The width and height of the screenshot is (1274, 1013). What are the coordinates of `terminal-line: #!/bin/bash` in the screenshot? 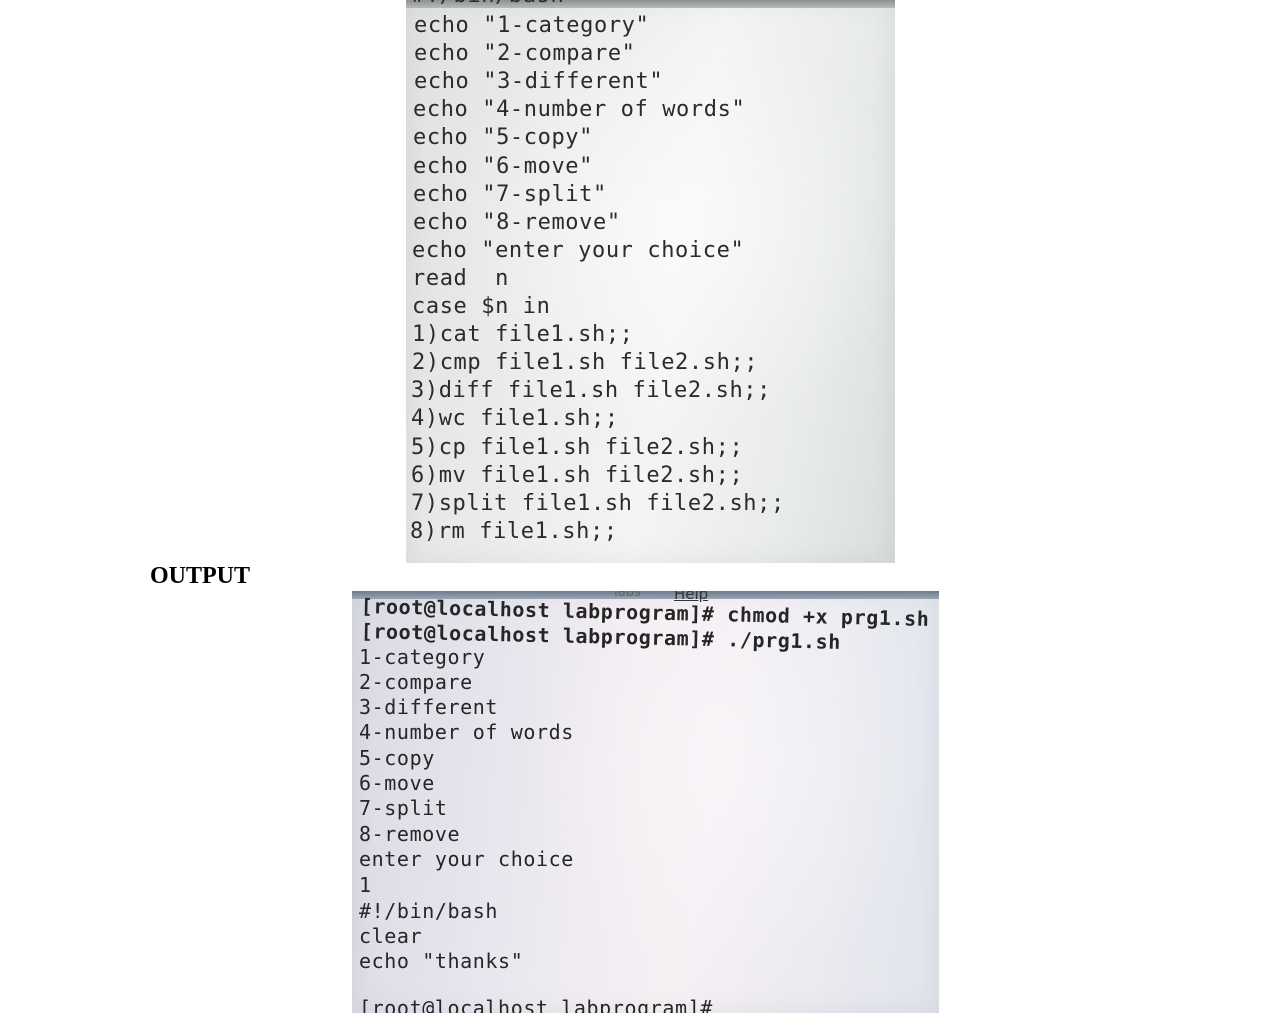 It's located at (429, 911).